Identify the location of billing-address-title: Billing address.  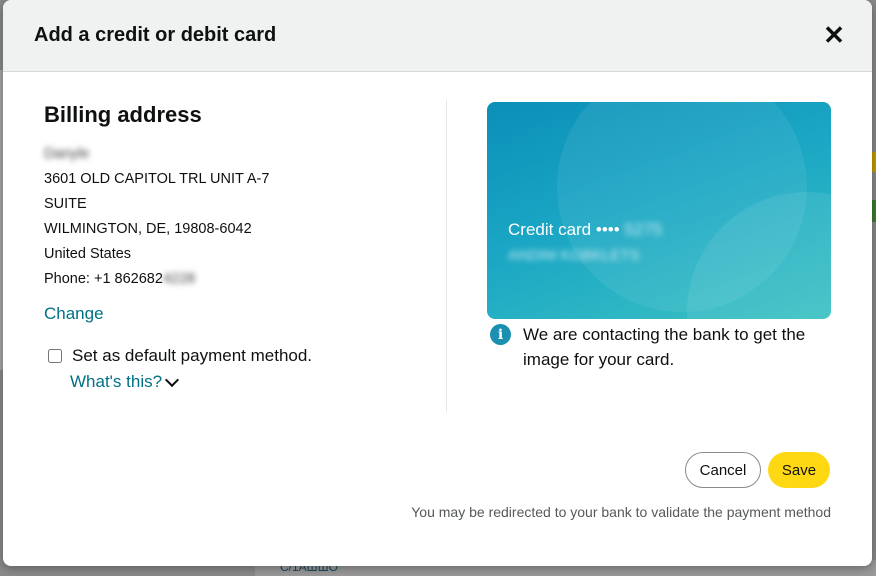
(123, 114).